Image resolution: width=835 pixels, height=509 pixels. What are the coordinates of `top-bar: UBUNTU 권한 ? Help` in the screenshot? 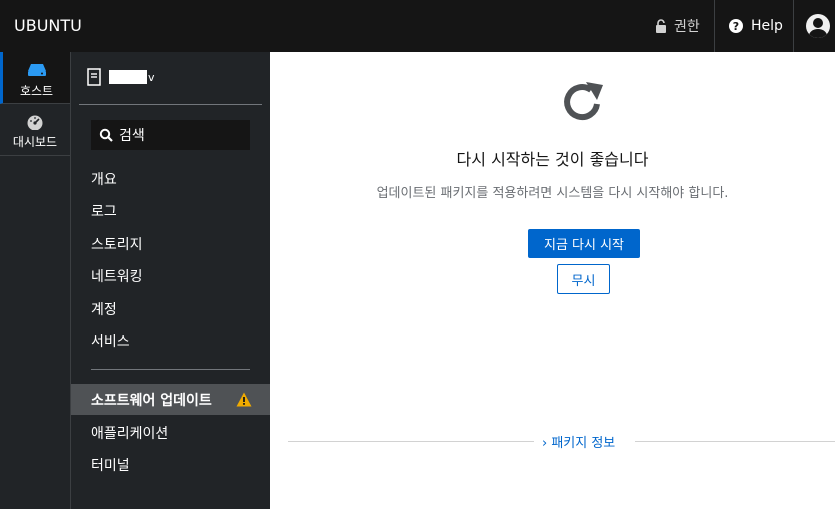 It's located at (417, 26).